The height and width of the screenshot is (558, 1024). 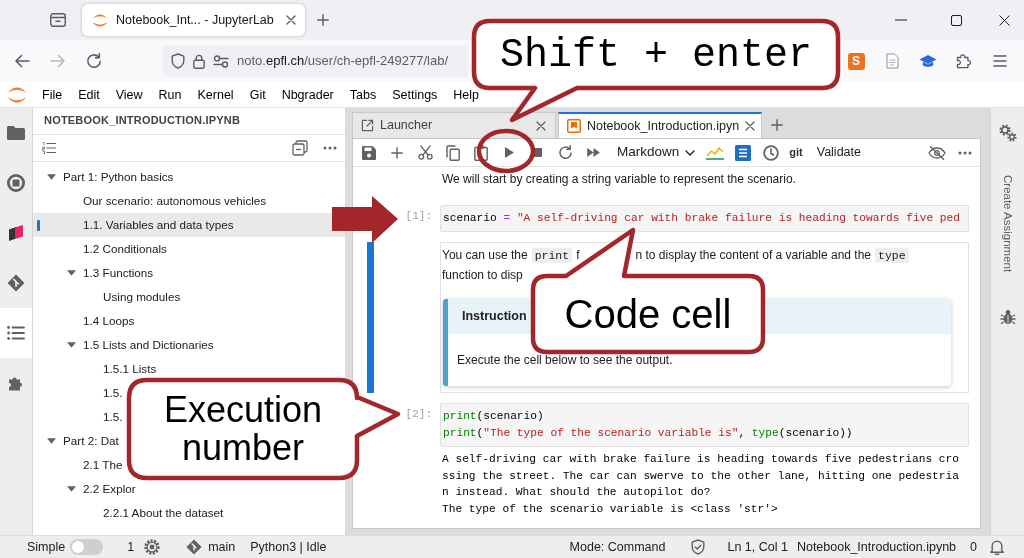 I want to click on browser-tab: Notebook_Int... - JupyterLab, so click(x=193, y=20).